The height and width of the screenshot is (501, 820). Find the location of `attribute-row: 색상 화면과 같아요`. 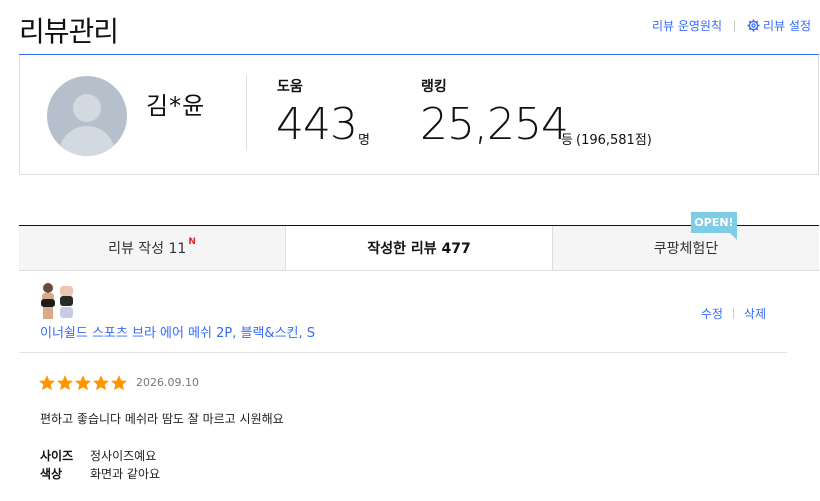

attribute-row: 색상 화면과 같아요 is located at coordinates (100, 473).